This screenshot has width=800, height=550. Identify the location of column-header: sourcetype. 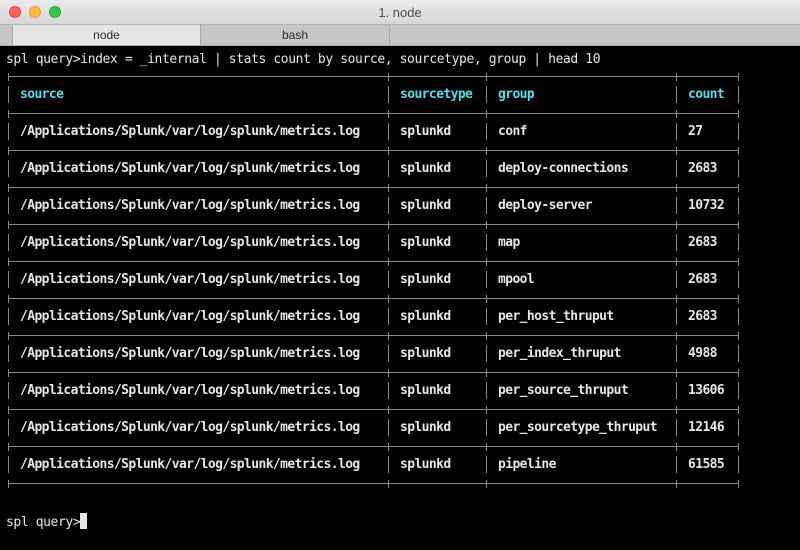
(436, 94).